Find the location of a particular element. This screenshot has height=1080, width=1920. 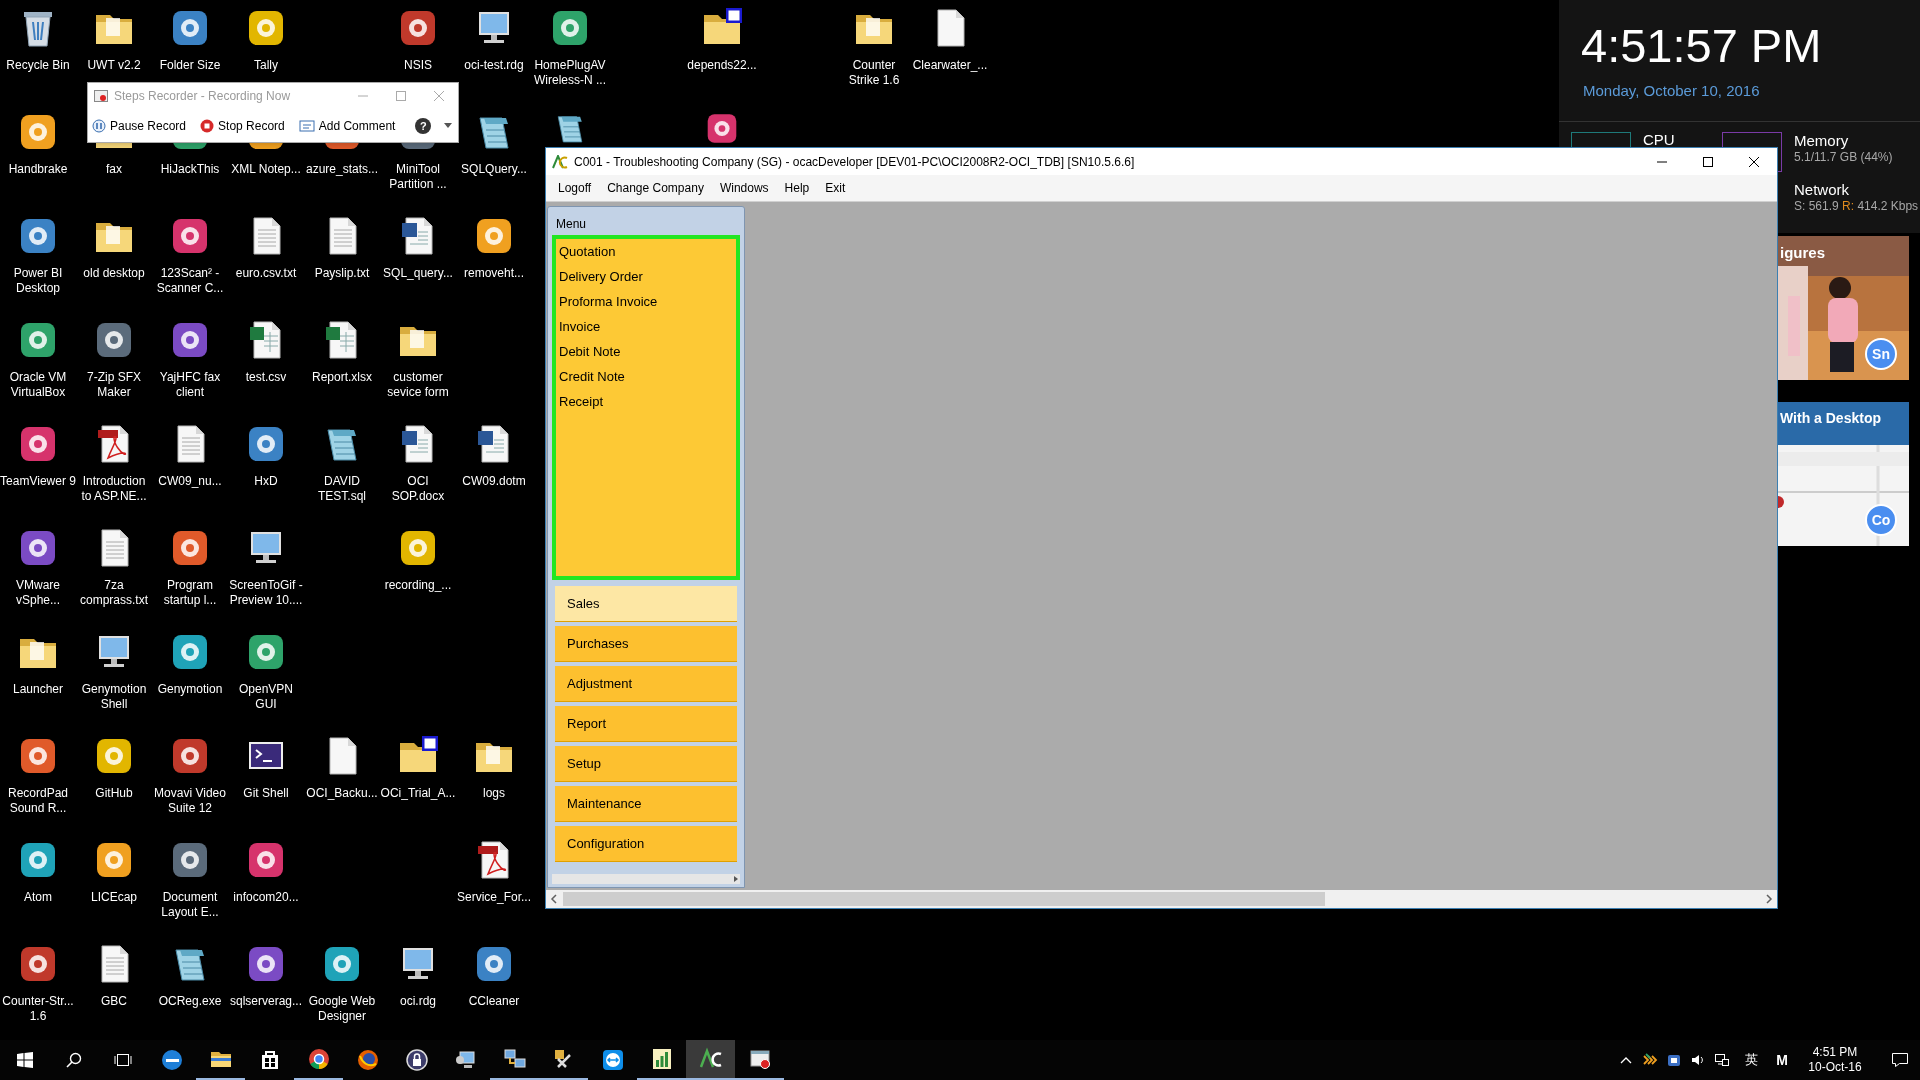

menu-item: Help is located at coordinates (797, 188).